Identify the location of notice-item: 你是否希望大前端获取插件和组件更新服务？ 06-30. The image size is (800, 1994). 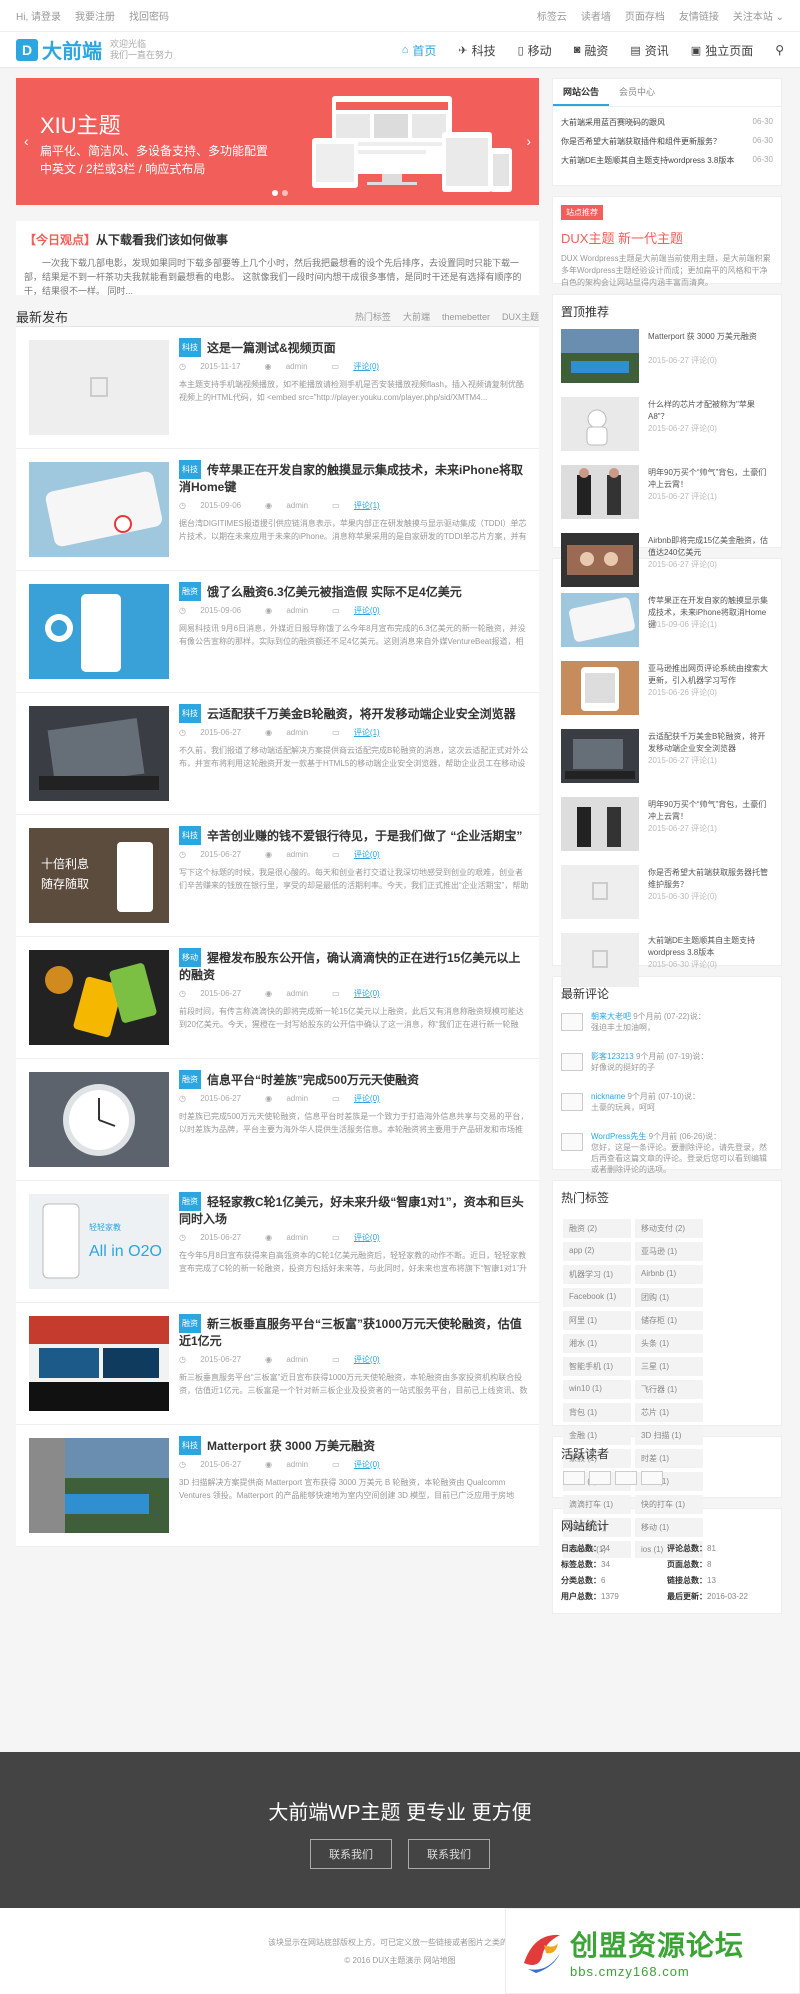
(667, 141).